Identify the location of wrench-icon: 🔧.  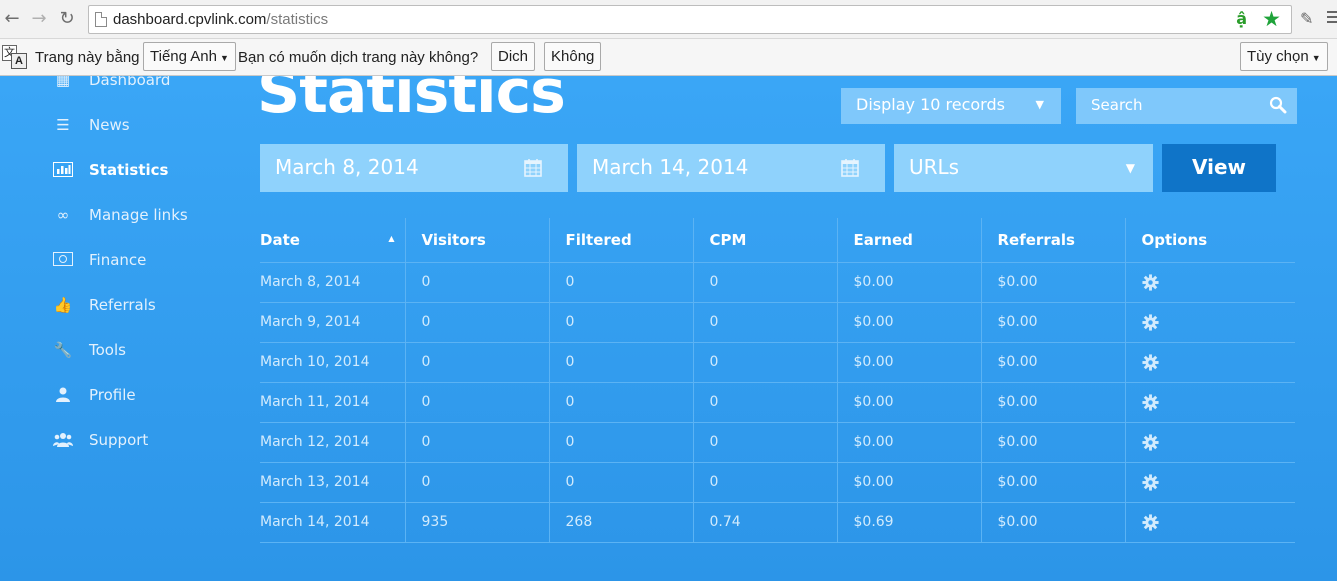
(63, 350).